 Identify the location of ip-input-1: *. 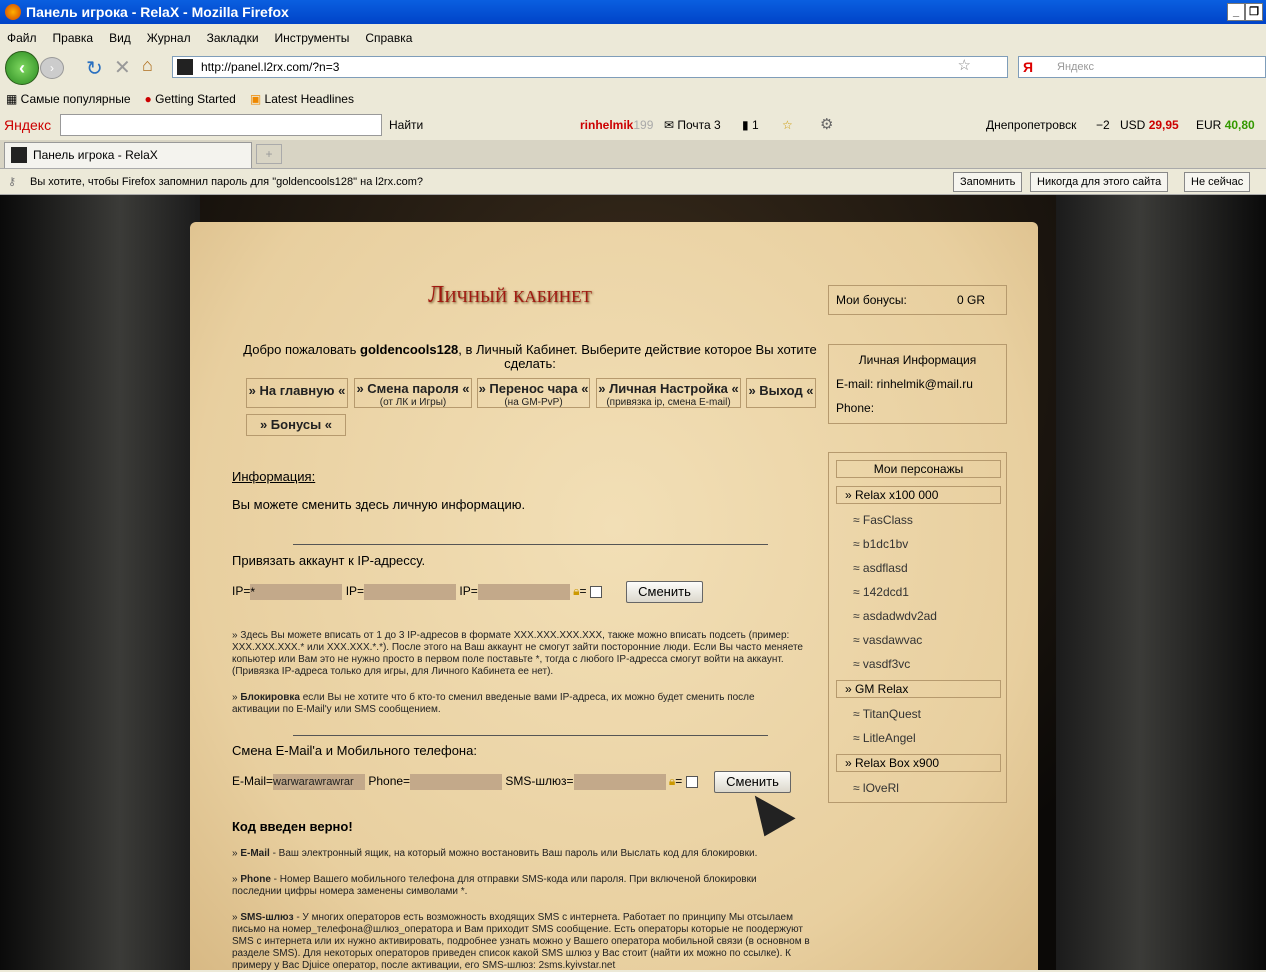
(296, 592).